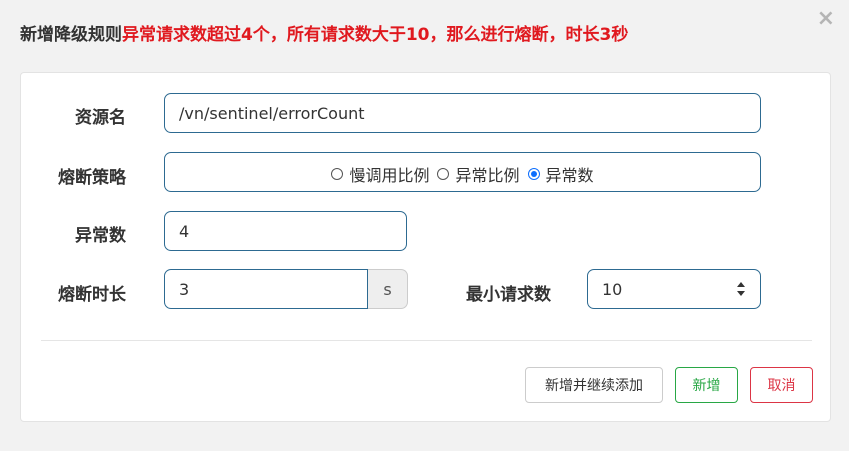  Describe the element at coordinates (389, 175) in the screenshot. I see `strategy-option-label: 慢调用比例` at that location.